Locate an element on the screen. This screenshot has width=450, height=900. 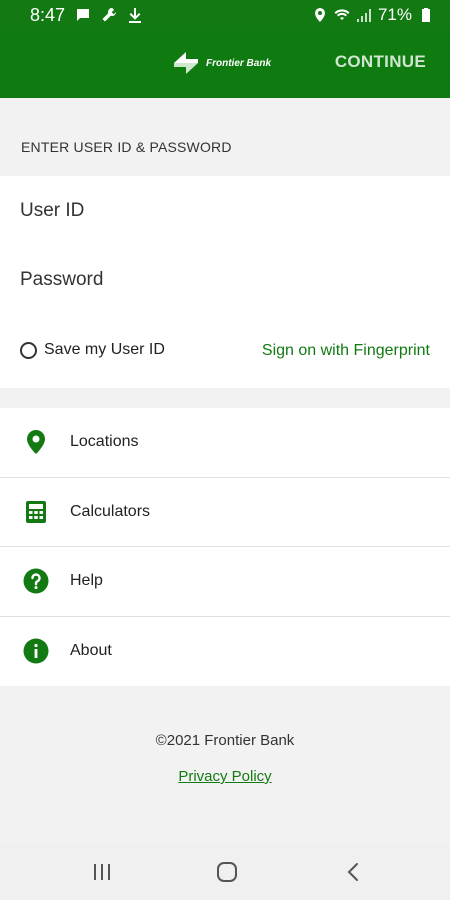
download-icon is located at coordinates (135, 15).